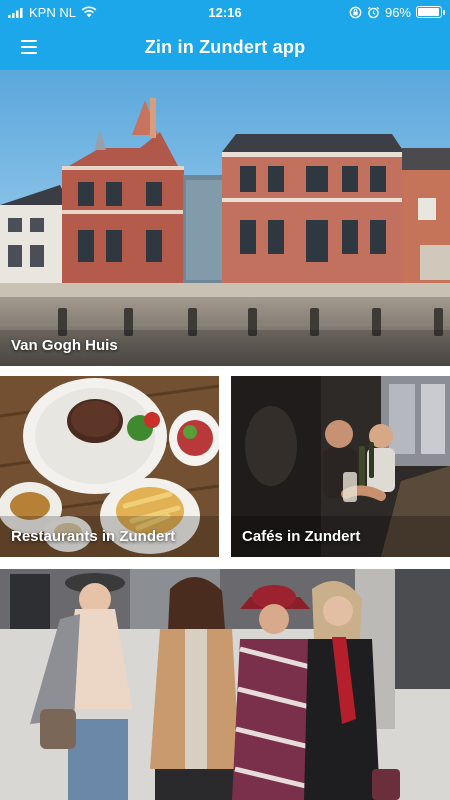 The height and width of the screenshot is (800, 450). I want to click on rotation-lock-icon, so click(355, 12).